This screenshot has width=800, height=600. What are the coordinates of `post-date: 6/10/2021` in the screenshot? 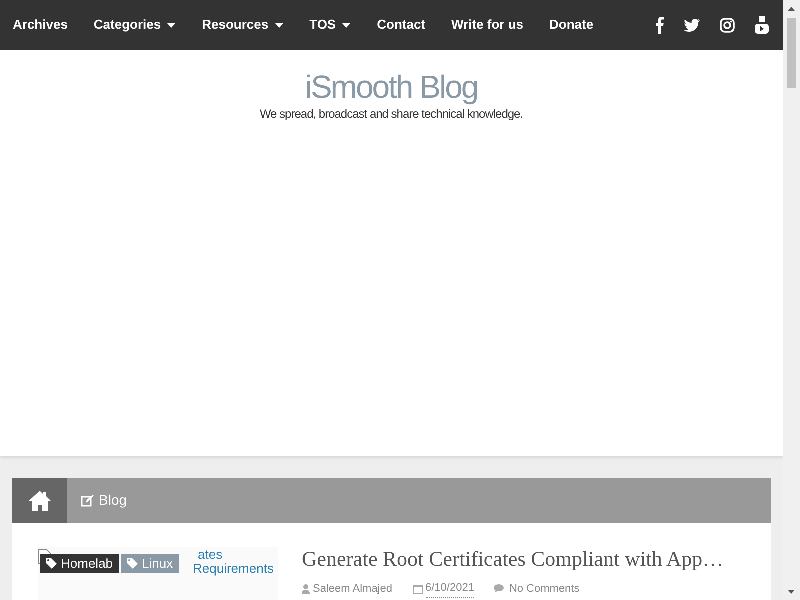 It's located at (450, 589).